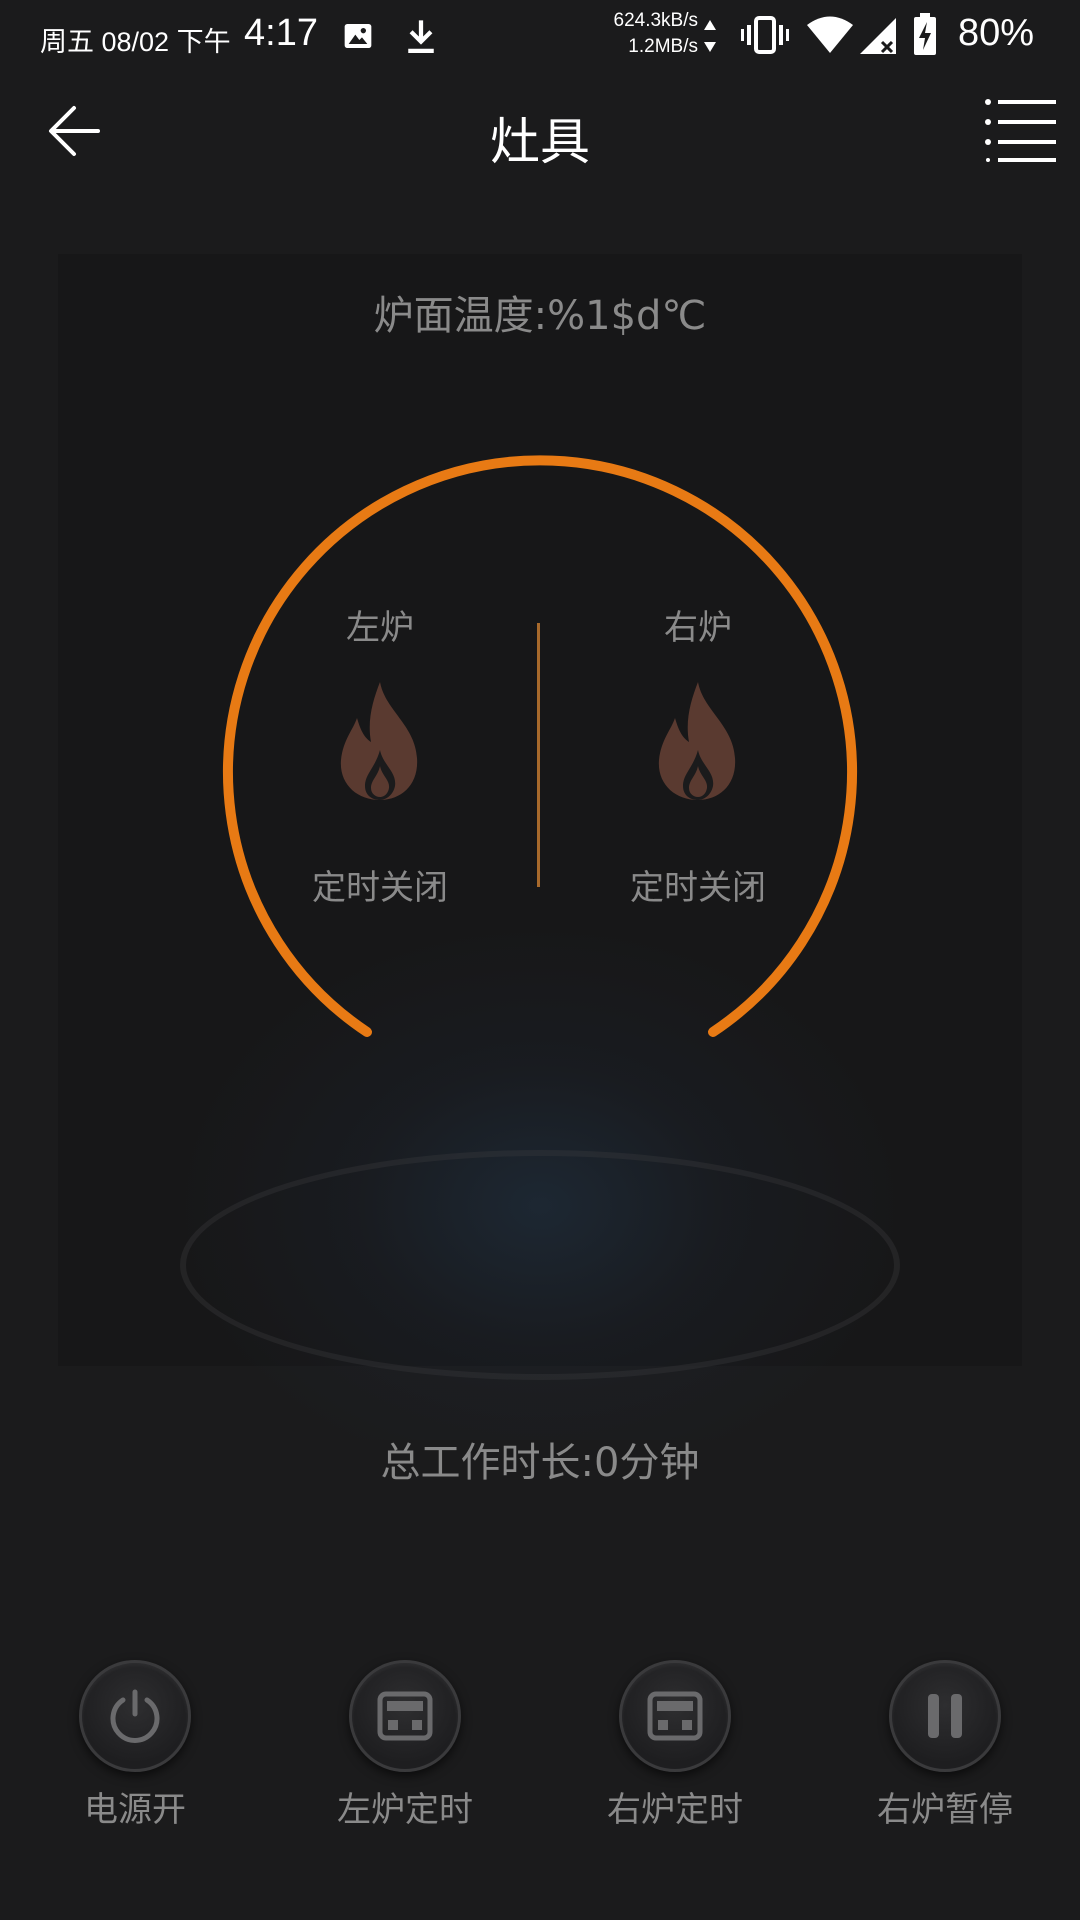 The image size is (1080, 1920). What do you see at coordinates (698, 628) in the screenshot?
I see `right-burner-label: 右炉` at bounding box center [698, 628].